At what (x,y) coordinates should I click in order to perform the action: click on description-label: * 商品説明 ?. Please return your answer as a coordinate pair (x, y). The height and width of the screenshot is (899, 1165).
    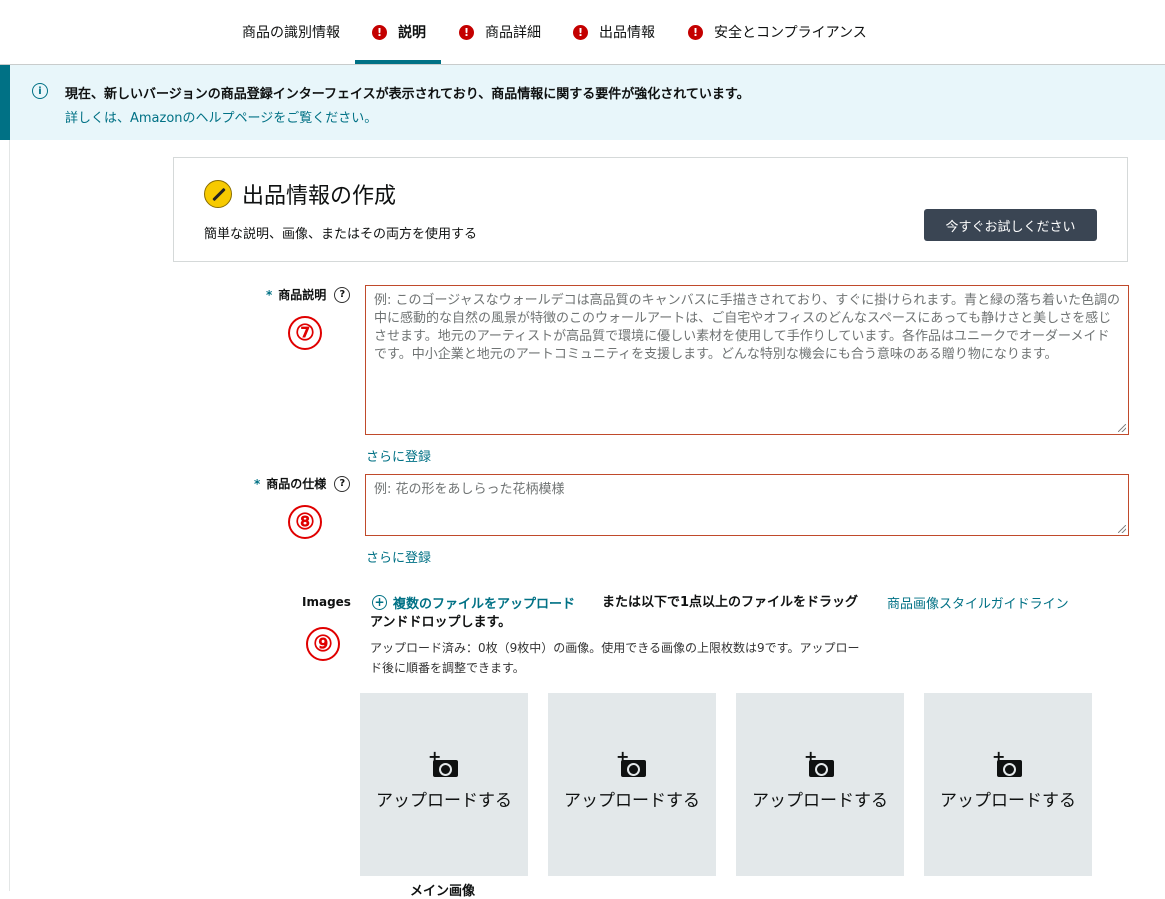
    Looking at the image, I should click on (308, 294).